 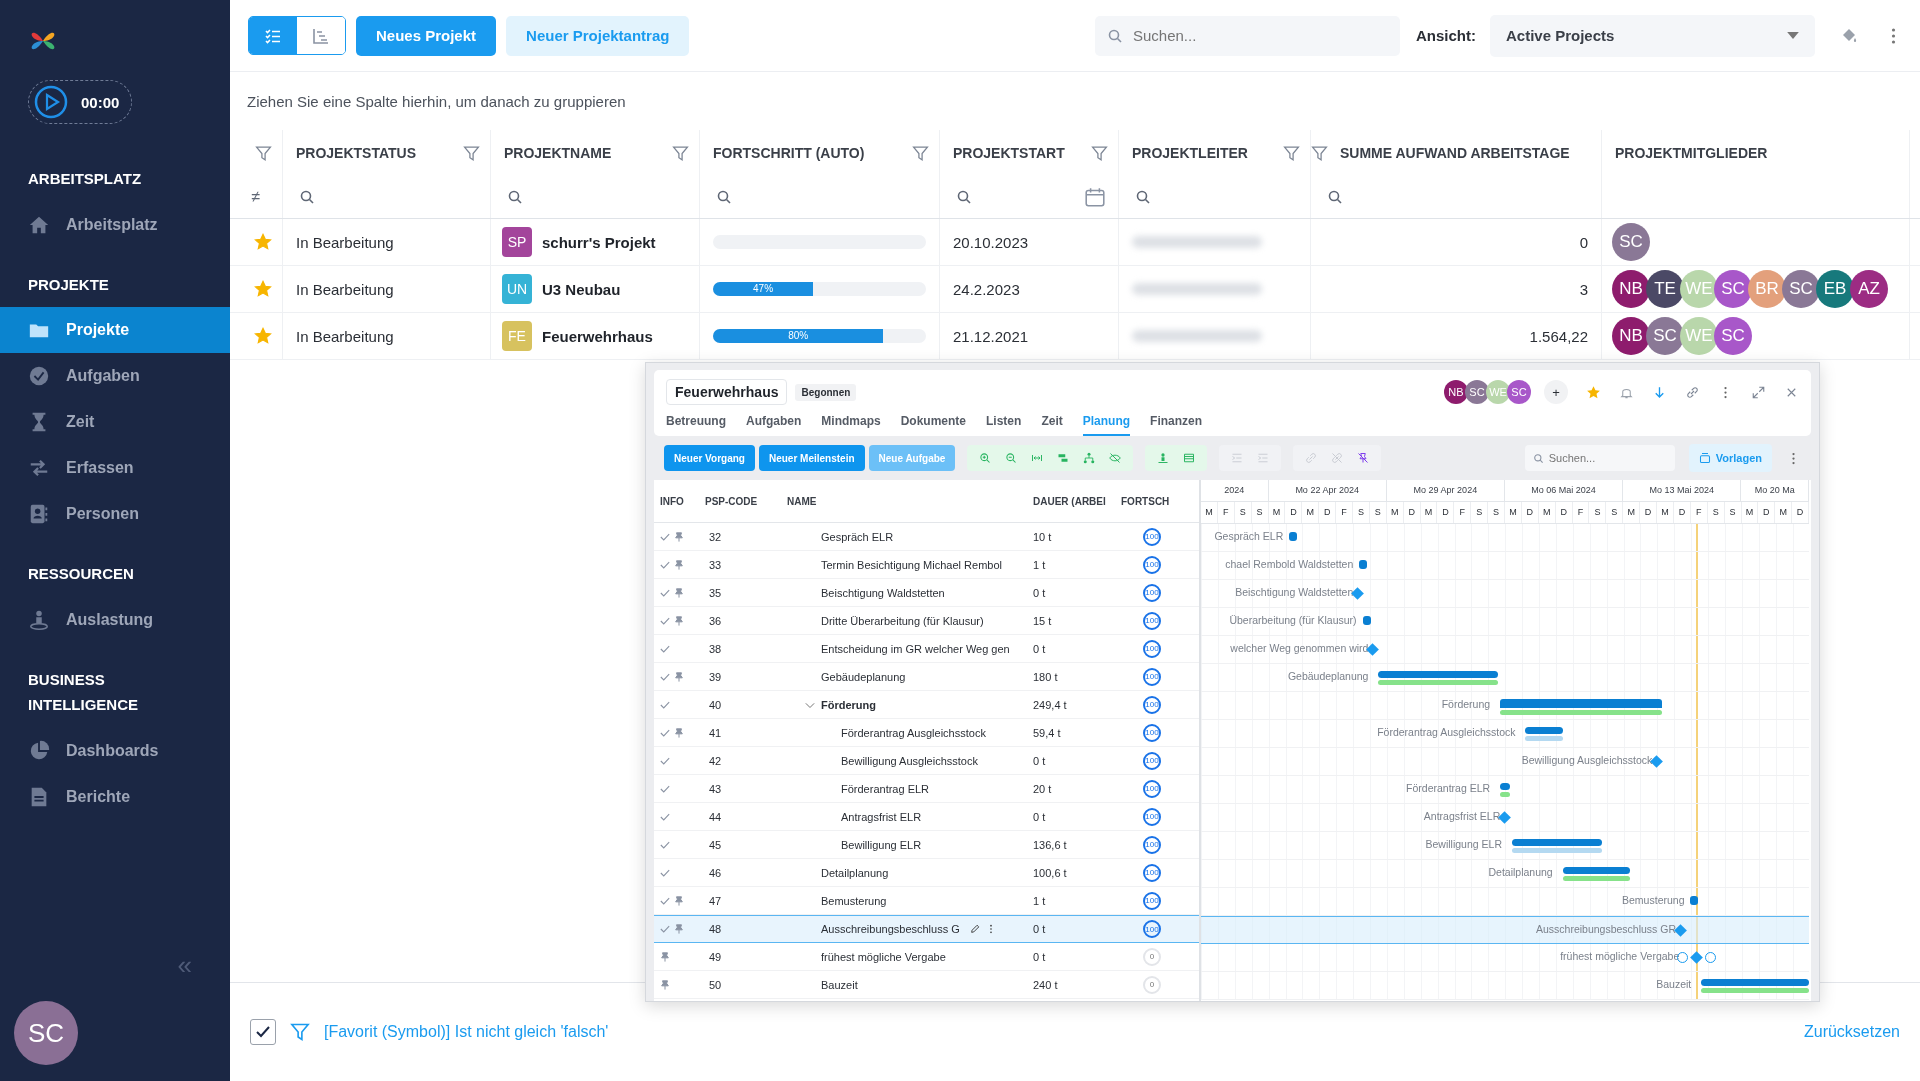 I want to click on nav-item: Dashboards, so click(x=115, y=750).